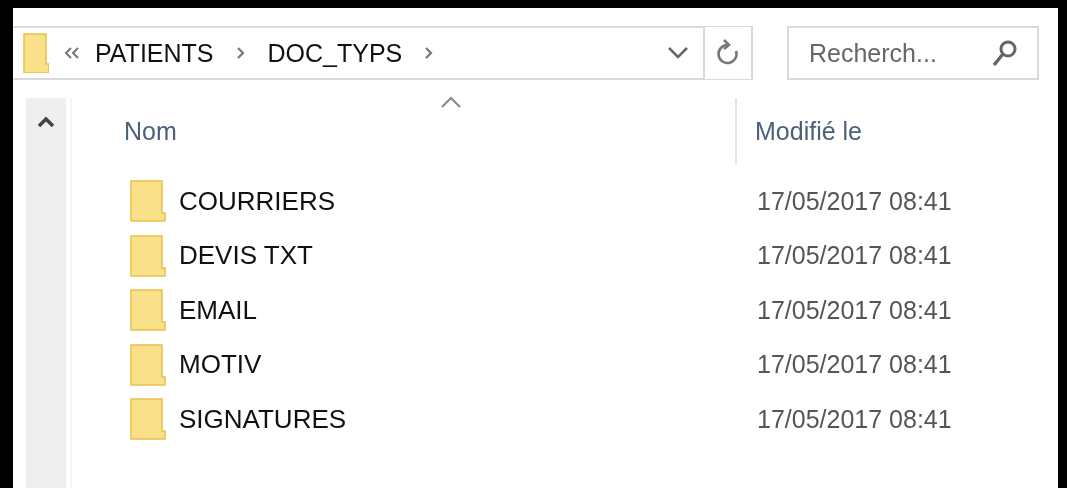  What do you see at coordinates (72, 53) in the screenshot?
I see `double-chevron-icon` at bounding box center [72, 53].